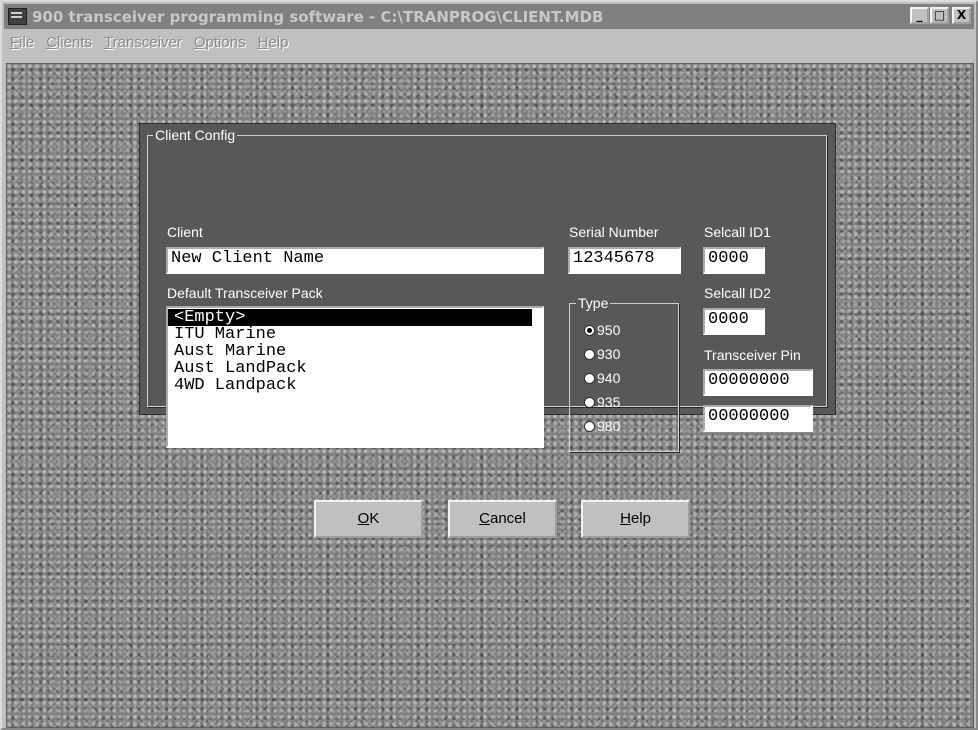 This screenshot has width=978, height=730. I want to click on help-button: Help, so click(635, 519).